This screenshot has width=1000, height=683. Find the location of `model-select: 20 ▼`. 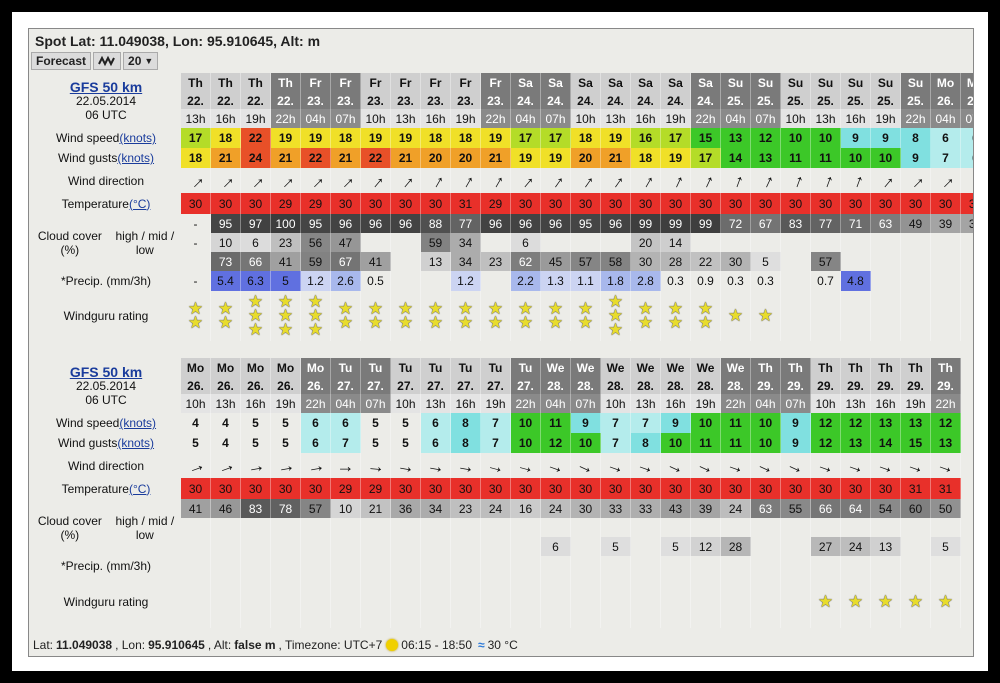

model-select: 20 ▼ is located at coordinates (141, 61).